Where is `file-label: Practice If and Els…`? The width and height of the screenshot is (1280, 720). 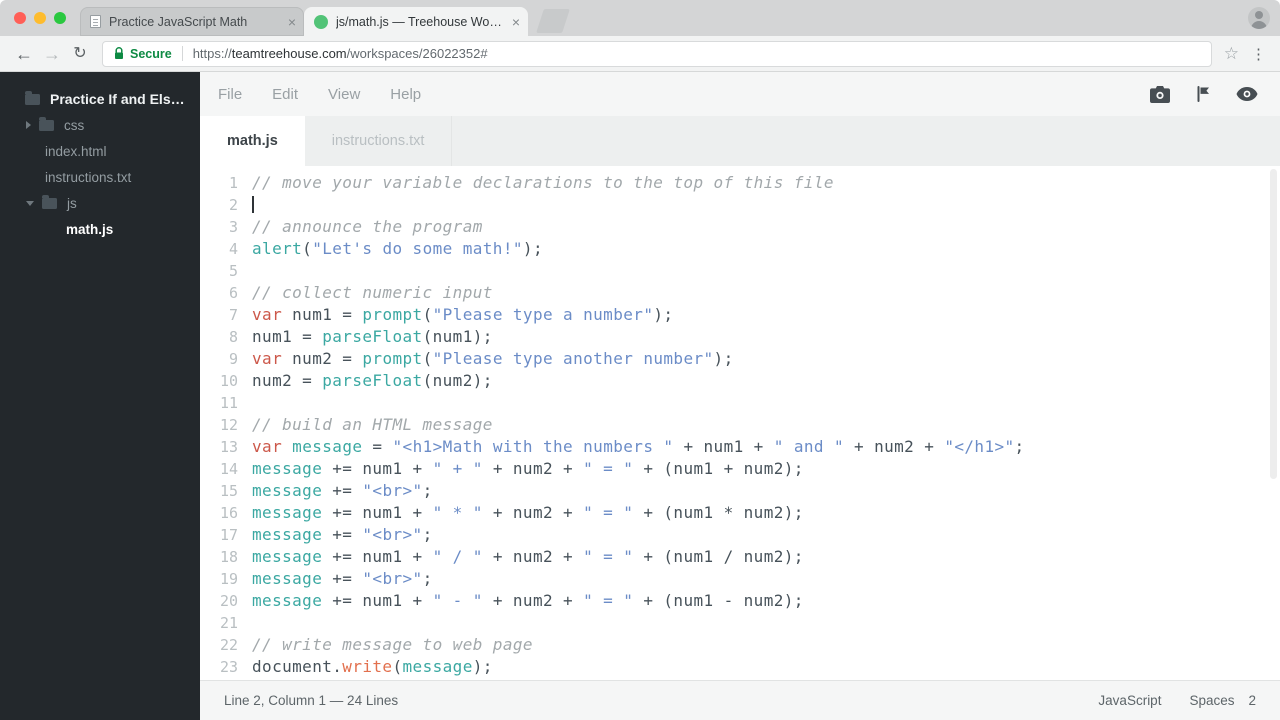 file-label: Practice If and Els… is located at coordinates (117, 99).